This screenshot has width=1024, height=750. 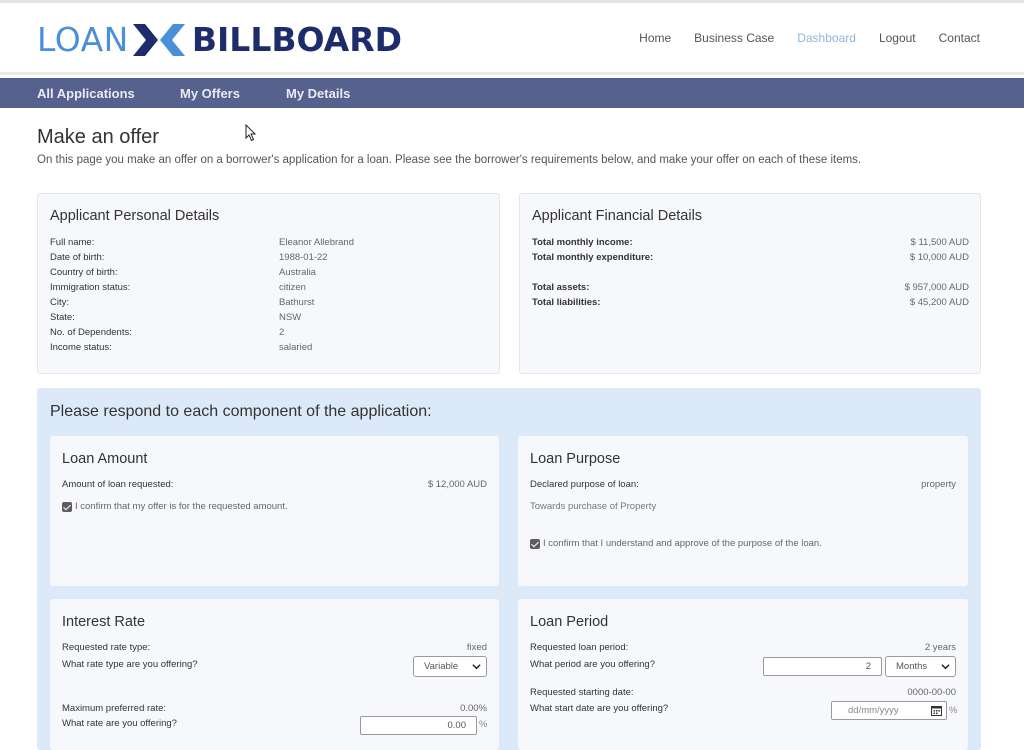 What do you see at coordinates (953, 710) in the screenshot?
I see `start-date-suffix: %` at bounding box center [953, 710].